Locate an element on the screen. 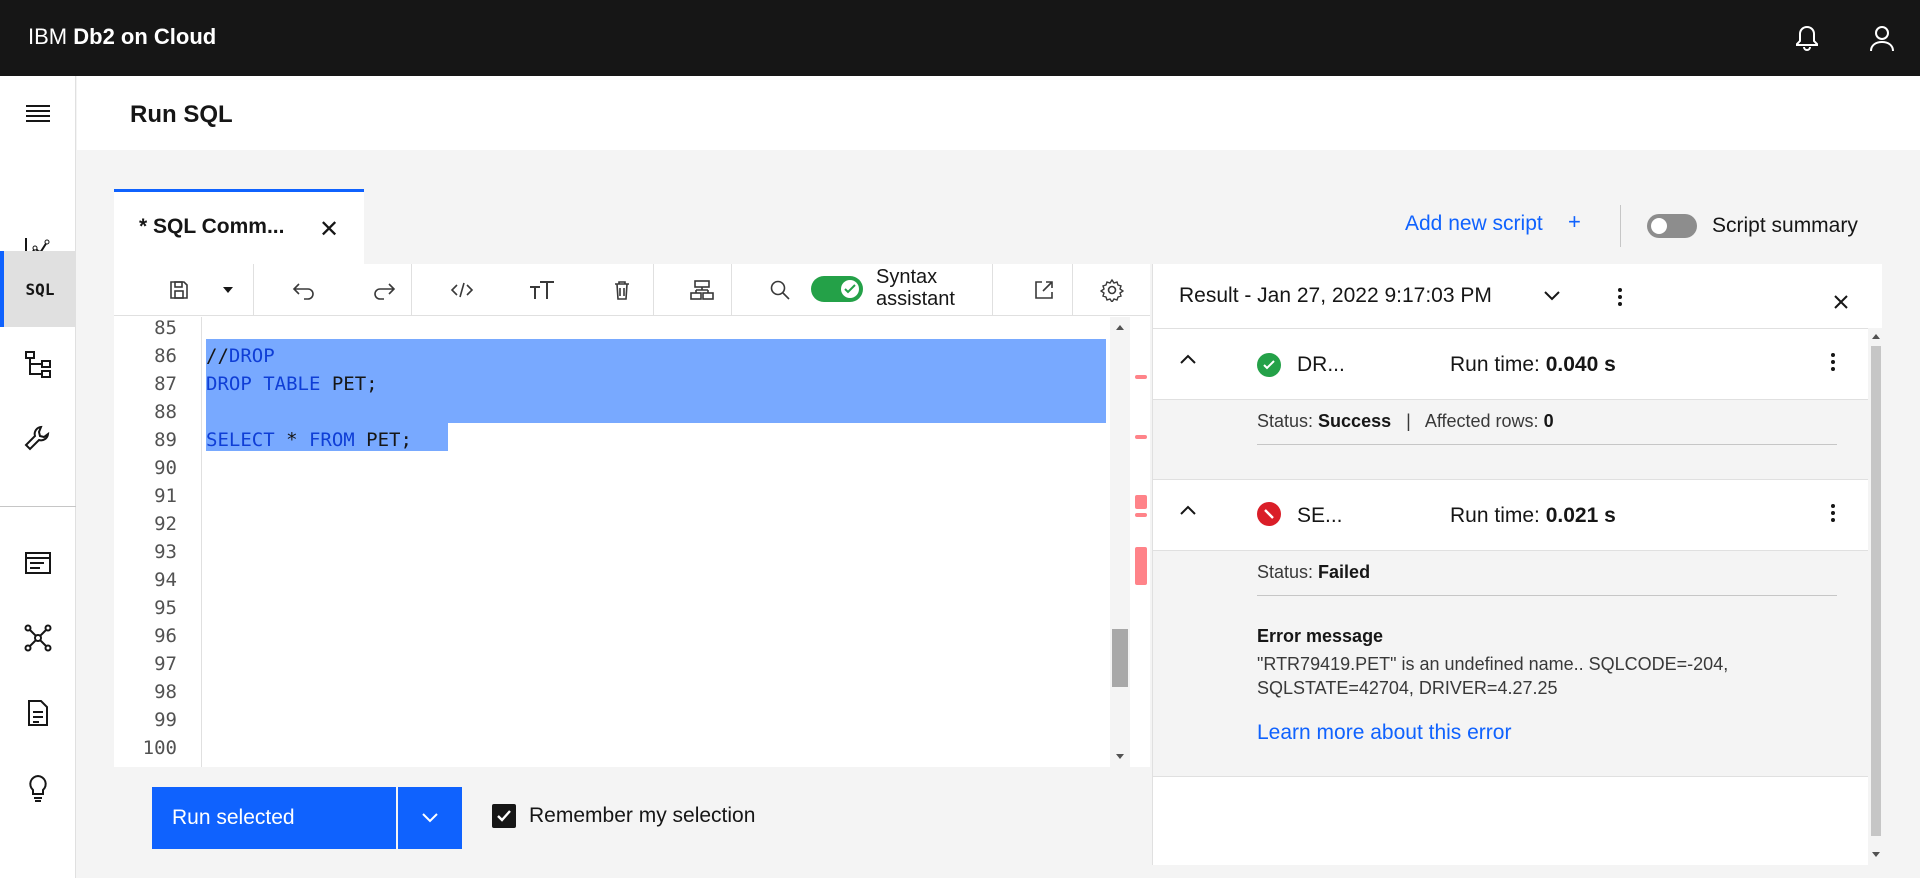 This screenshot has height=878, width=1920. editor-toolbar: Syntax assistant is located at coordinates (632, 290).